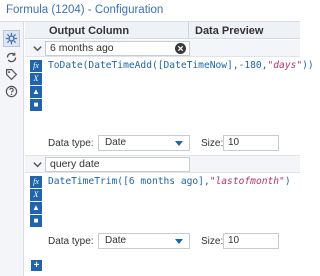 Image resolution: width=320 pixels, height=276 pixels. Describe the element at coordinates (251, 143) in the screenshot. I see `size-input-1: 10` at that location.